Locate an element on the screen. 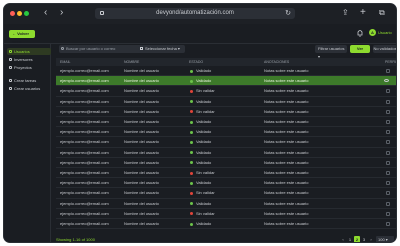  tabs-icon: ⧉ is located at coordinates (382, 13).